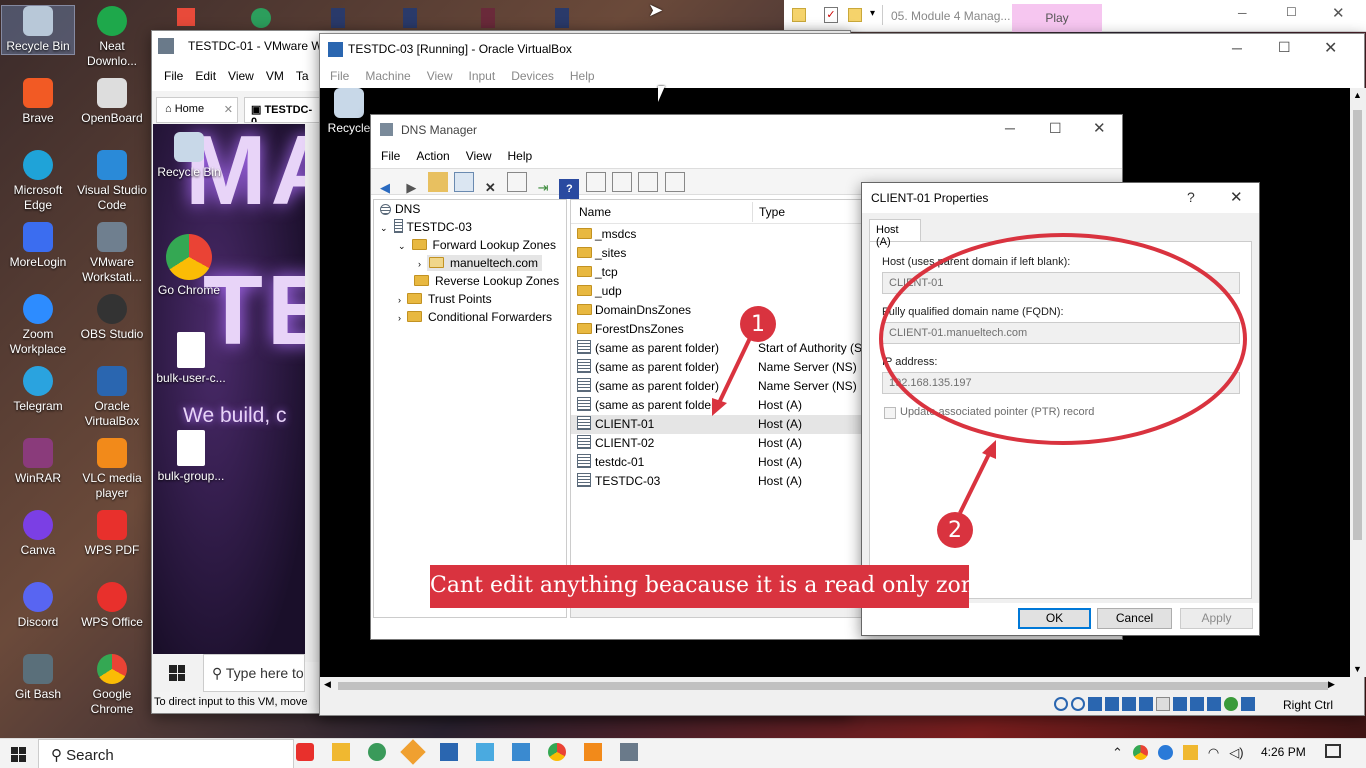 The image size is (1366, 768). I want to click on windows-start-icon, so click(18, 754).